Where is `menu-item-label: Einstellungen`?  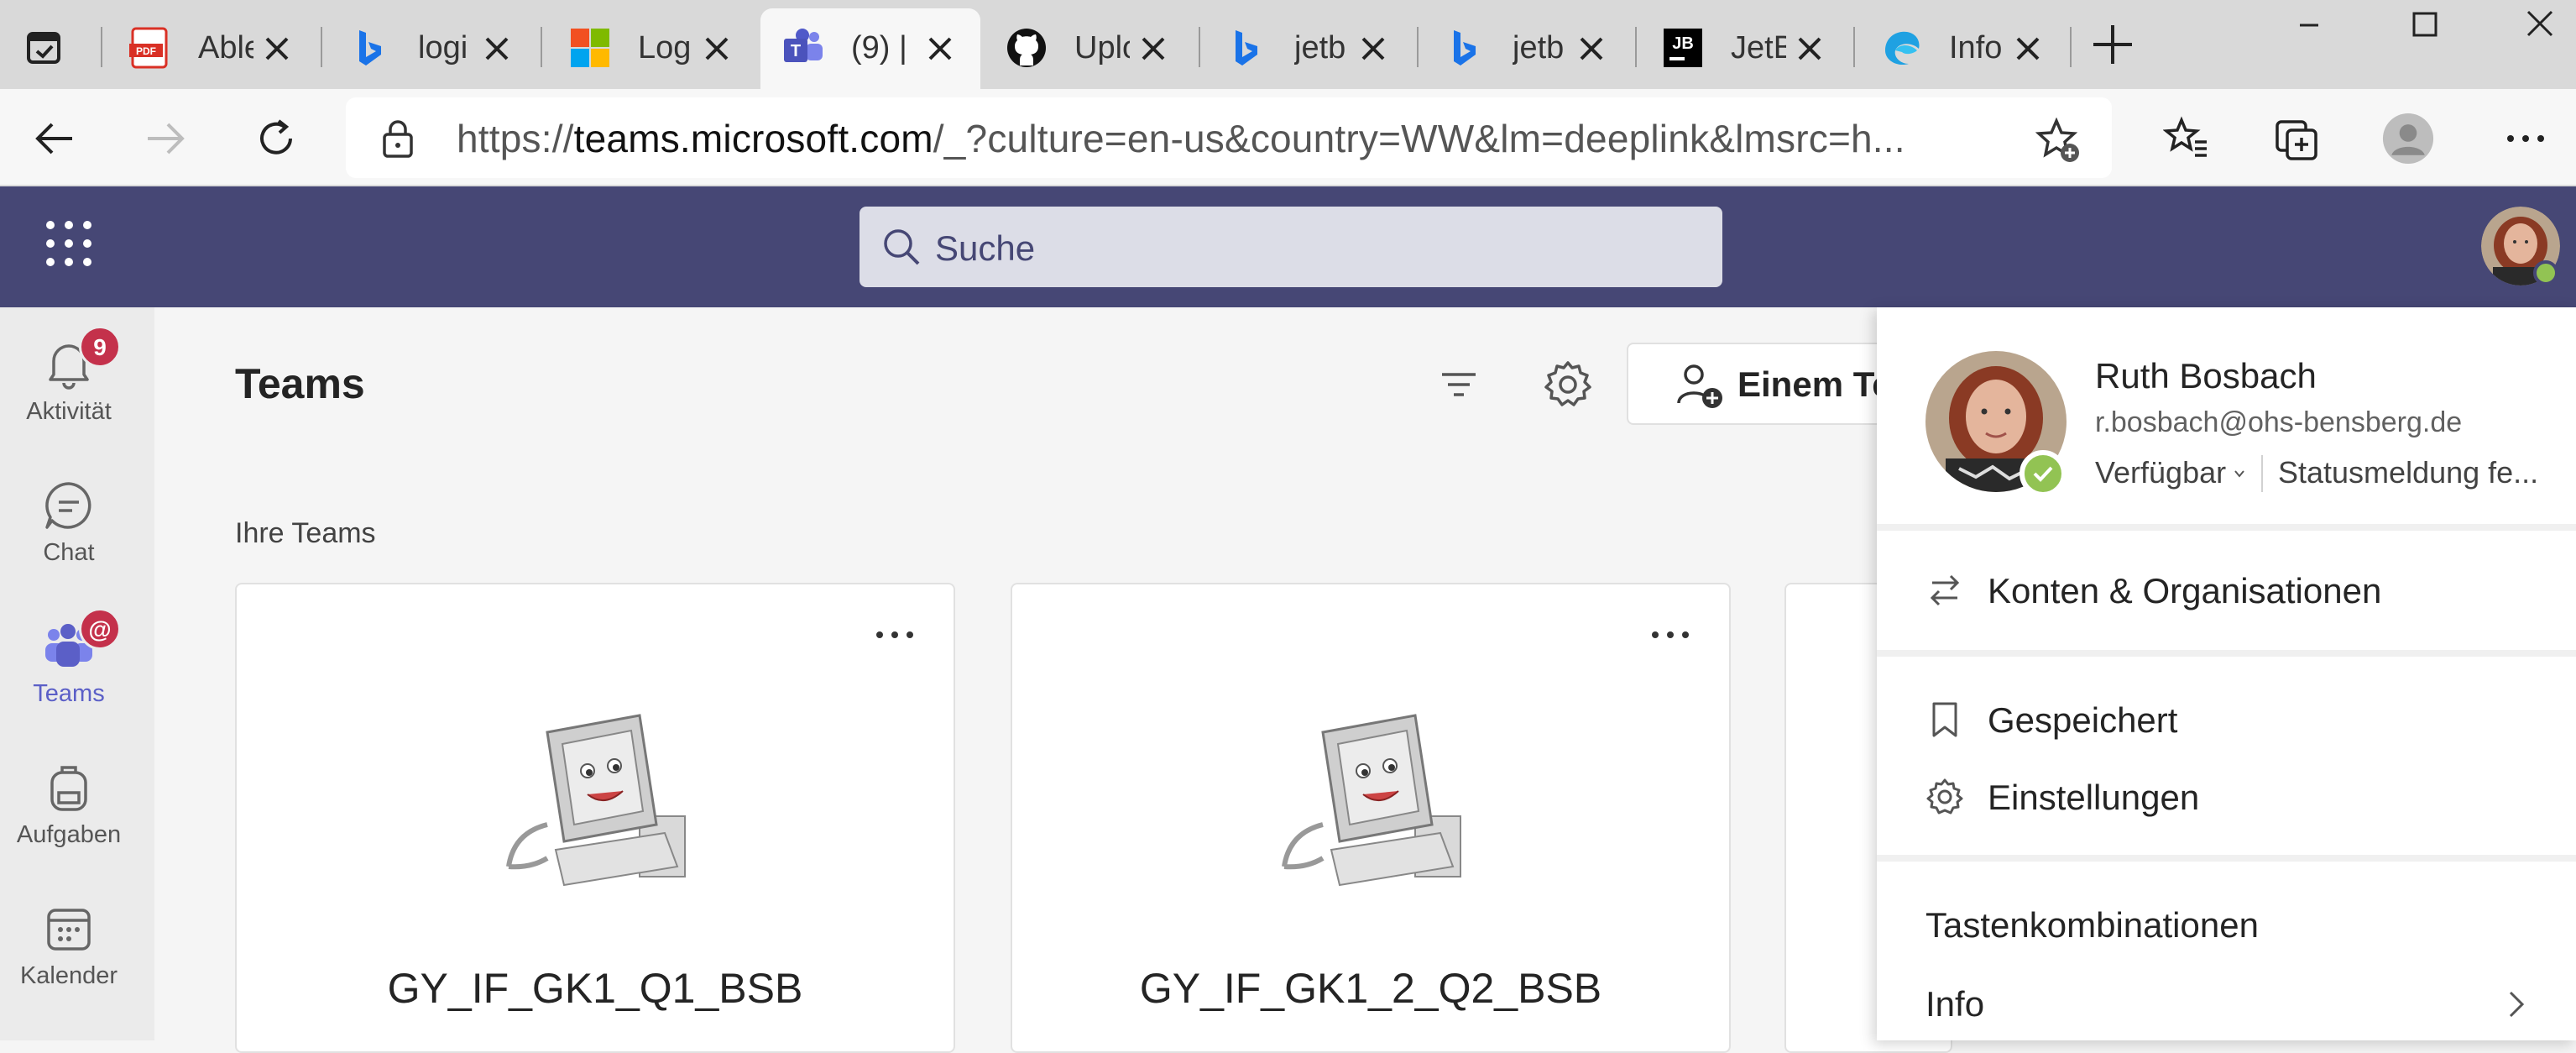 menu-item-label: Einstellungen is located at coordinates (2094, 798).